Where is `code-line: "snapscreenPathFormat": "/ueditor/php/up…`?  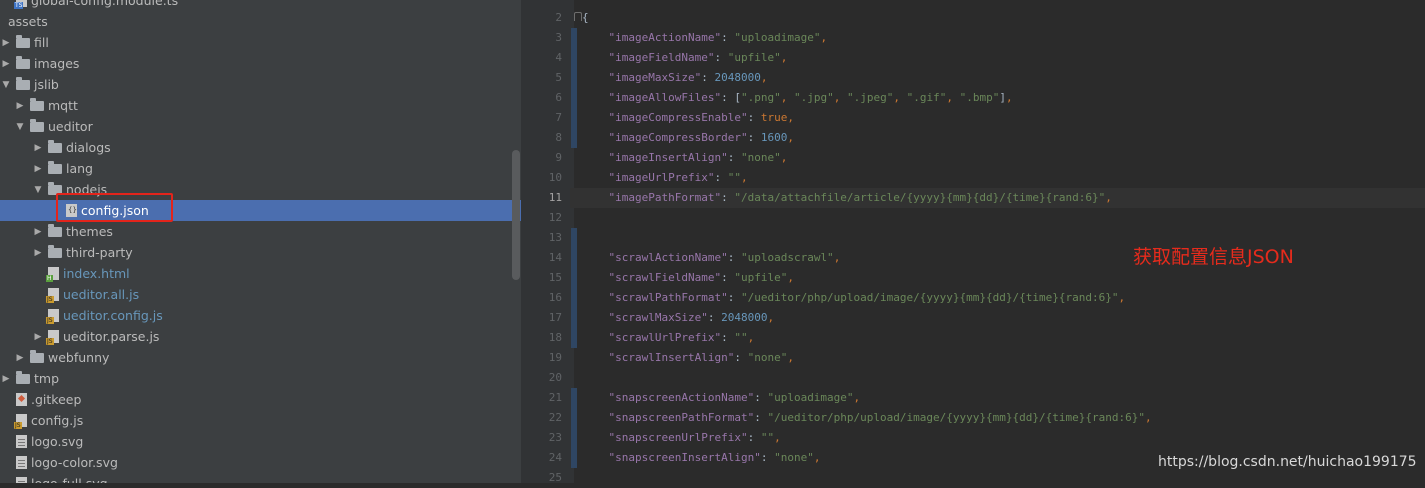 code-line: "snapscreenPathFormat": "/ueditor/php/up… is located at coordinates (867, 418).